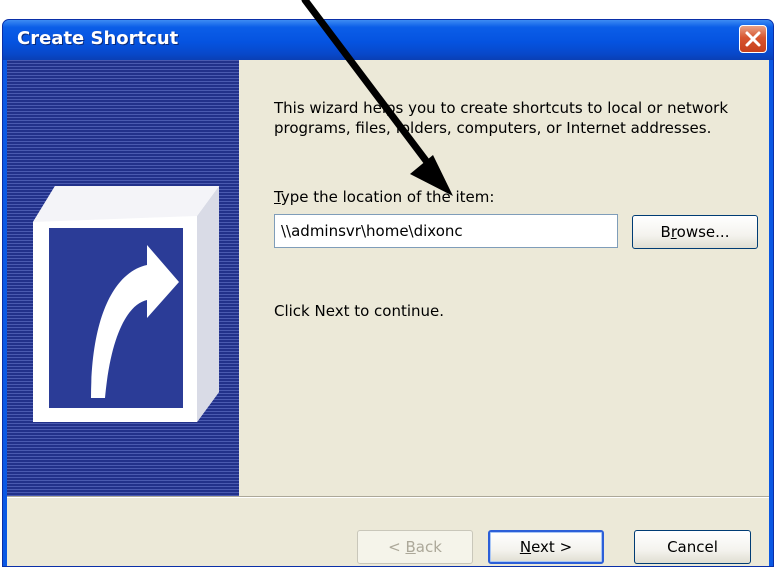 Image resolution: width=778 pixels, height=569 pixels. I want to click on window-title: Create Shortcut, so click(98, 38).